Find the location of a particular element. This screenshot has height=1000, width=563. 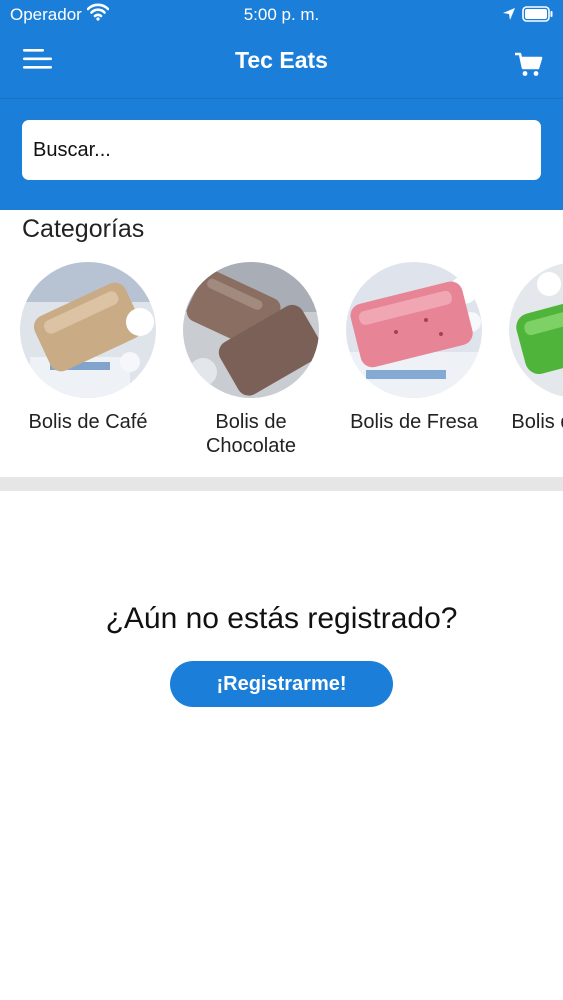

category-label: Bolis de Limón is located at coordinates (537, 422).